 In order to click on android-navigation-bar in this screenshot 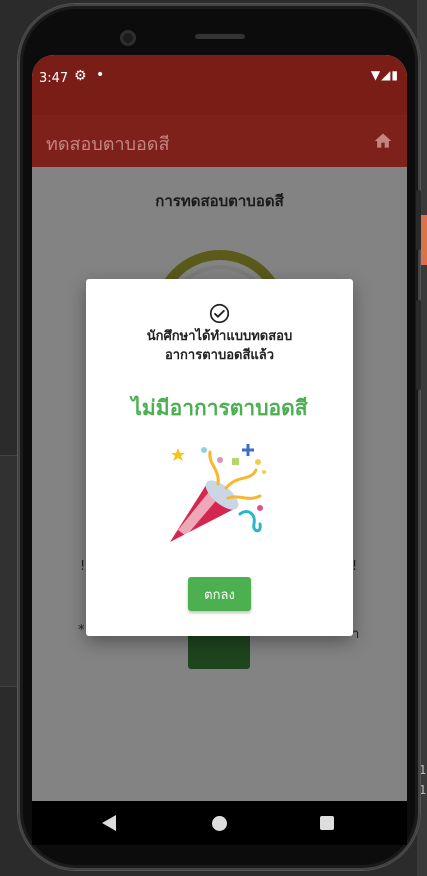, I will do `click(219, 823)`.